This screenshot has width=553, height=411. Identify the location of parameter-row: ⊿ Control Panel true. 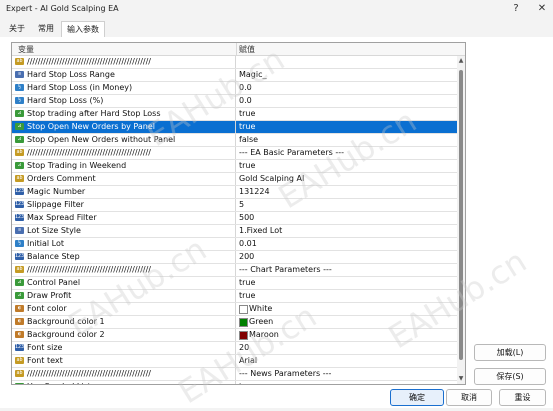
(234, 283).